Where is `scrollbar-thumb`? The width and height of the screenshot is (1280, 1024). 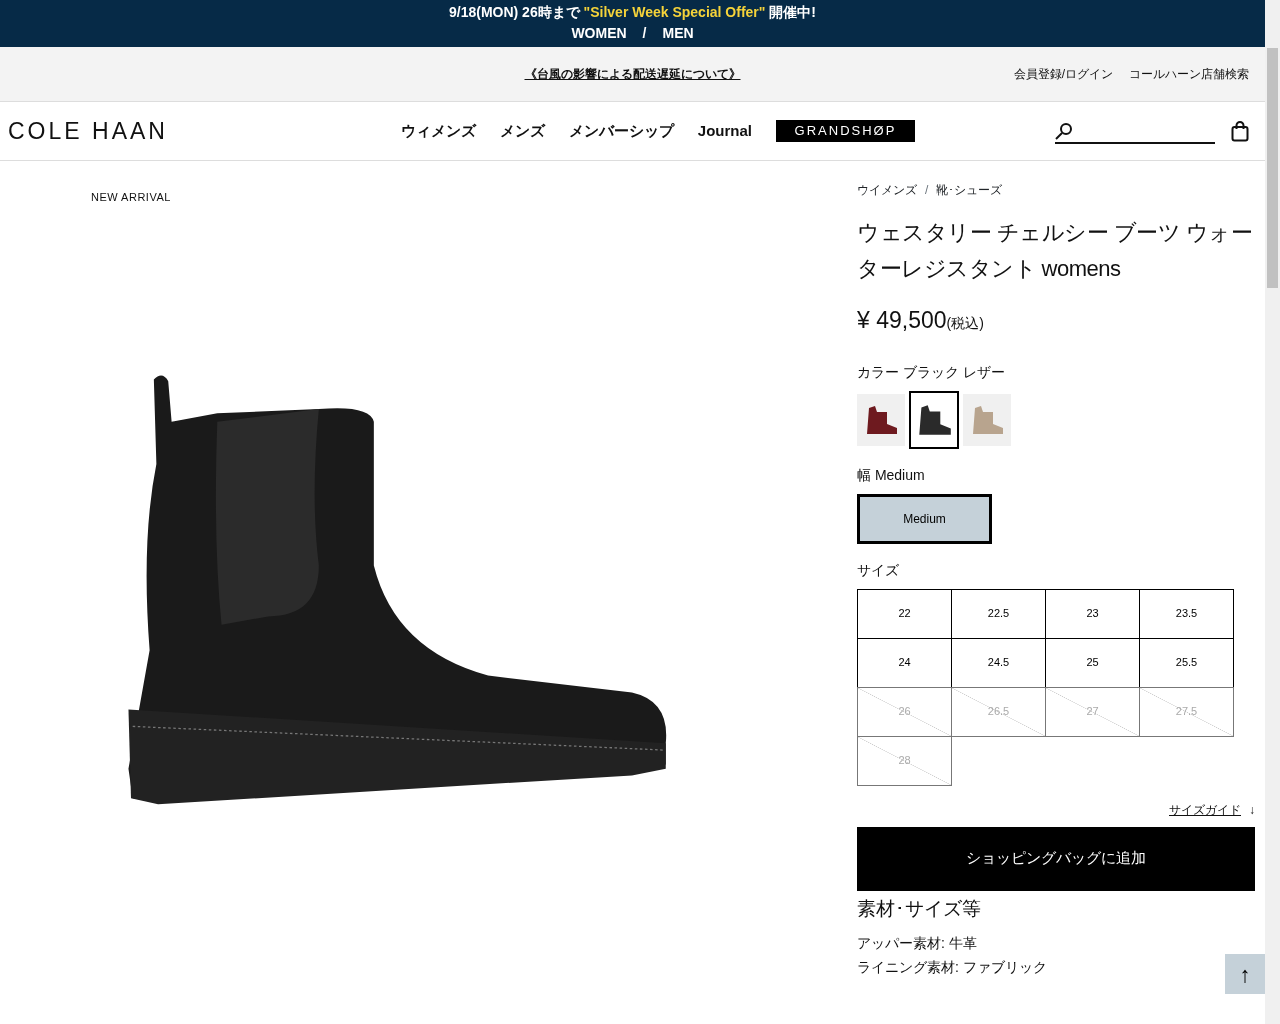
scrollbar-thumb is located at coordinates (1272, 168).